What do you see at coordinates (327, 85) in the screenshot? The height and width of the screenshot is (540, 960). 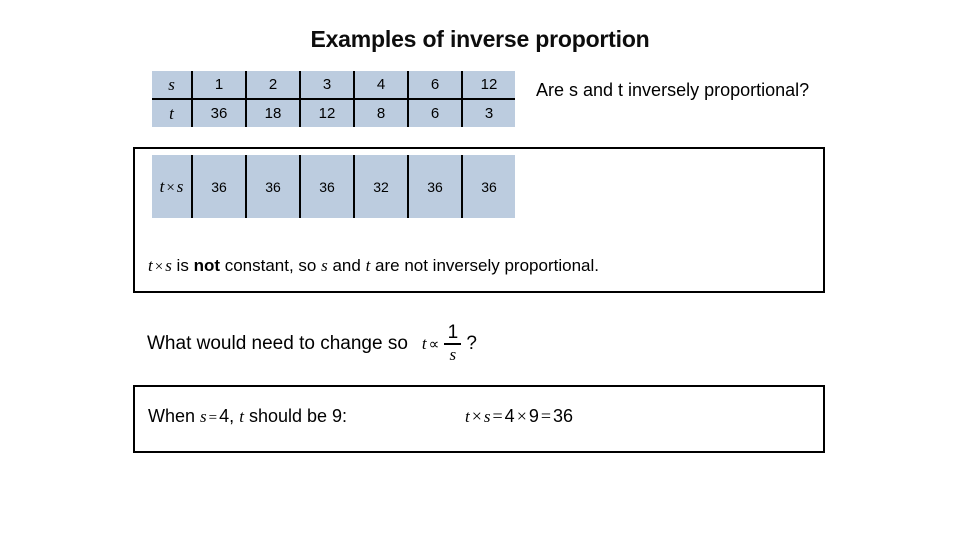 I see `cell-s-3: 3` at bounding box center [327, 85].